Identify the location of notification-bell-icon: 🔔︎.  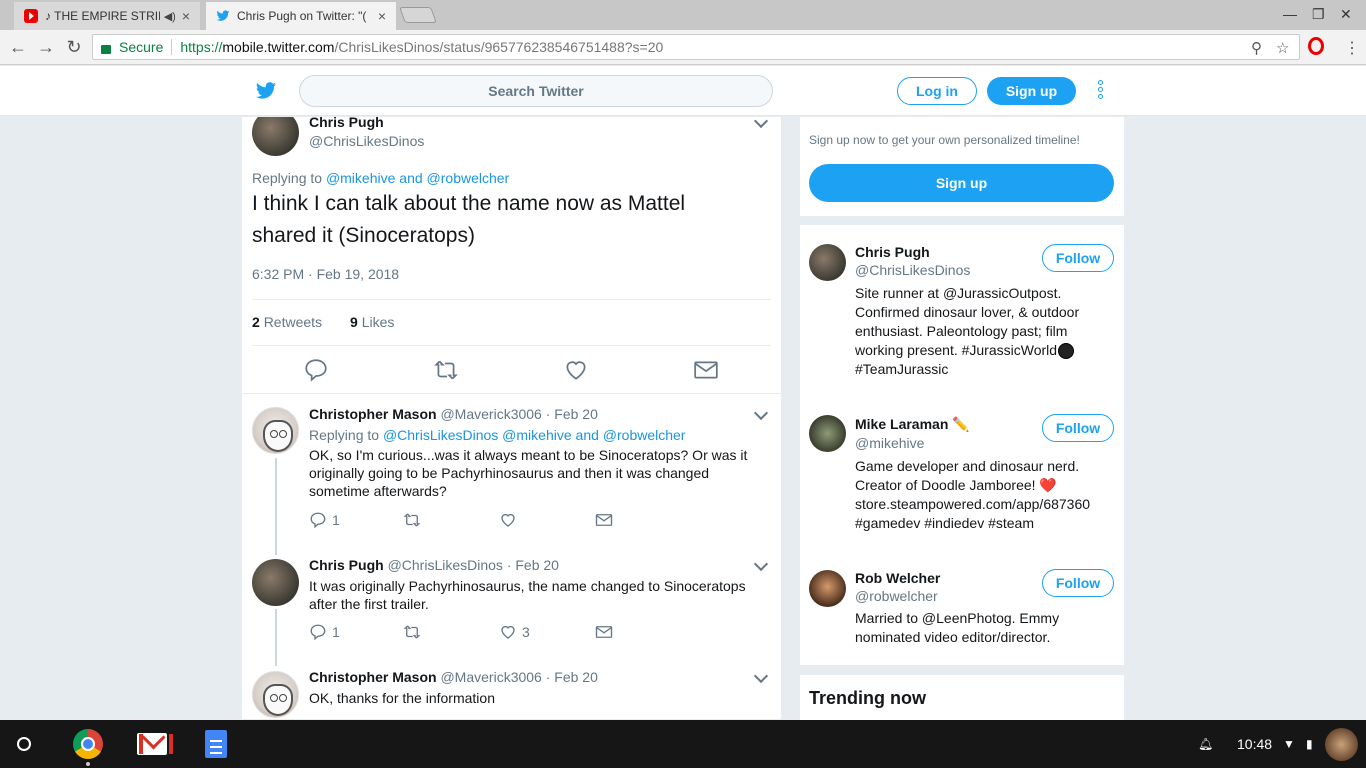
(1205, 744).